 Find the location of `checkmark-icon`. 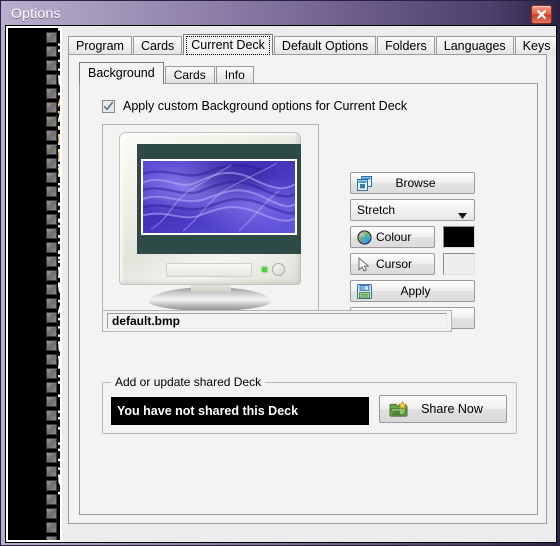

checkmark-icon is located at coordinates (108, 105).